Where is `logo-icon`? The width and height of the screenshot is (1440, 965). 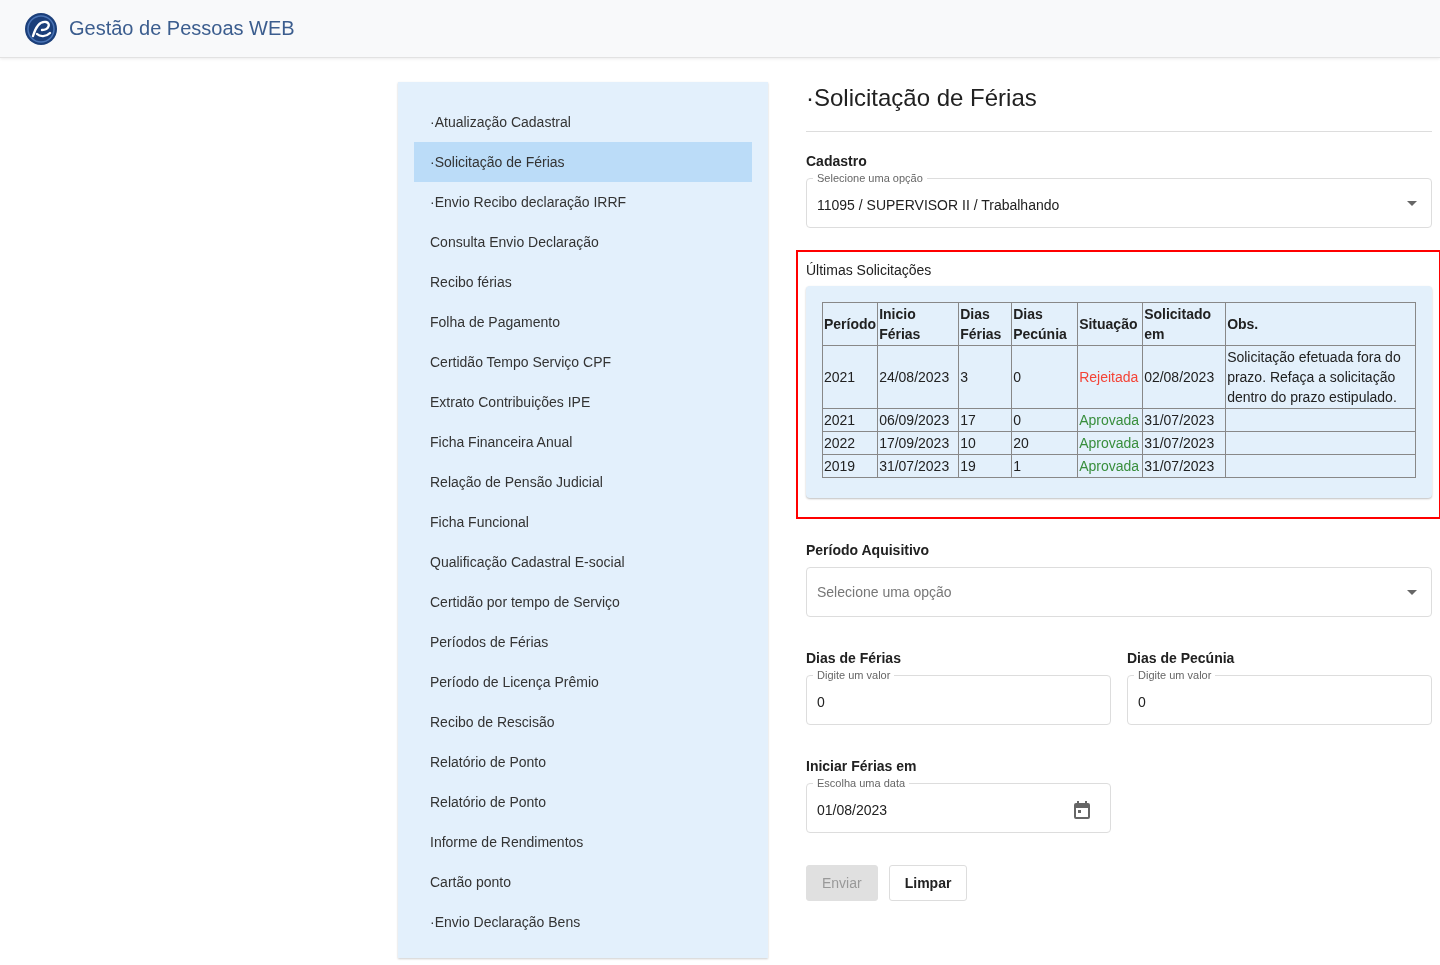
logo-icon is located at coordinates (41, 28).